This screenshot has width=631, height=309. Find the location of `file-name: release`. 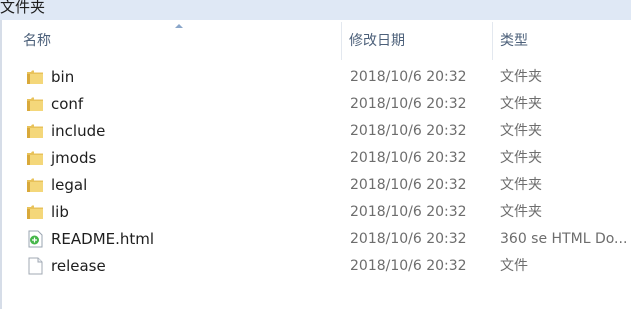

file-name: release is located at coordinates (78, 266).